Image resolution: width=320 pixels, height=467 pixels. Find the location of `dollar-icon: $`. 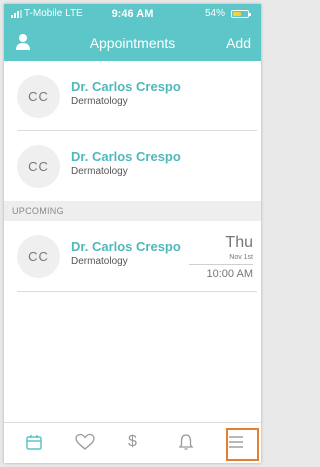

dollar-icon: $ is located at coordinates (132, 441).